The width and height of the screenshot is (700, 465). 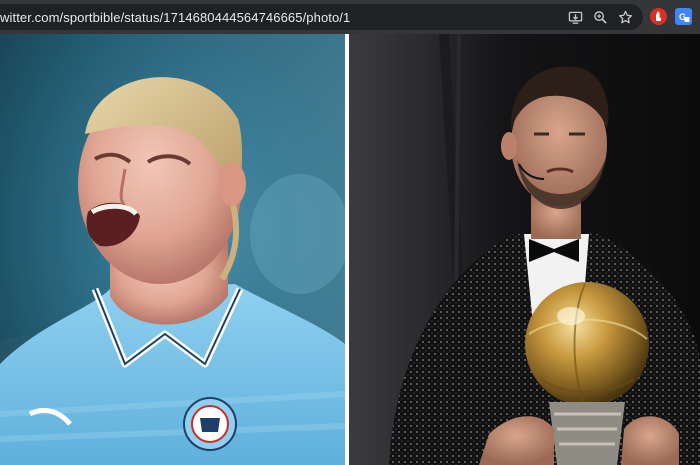 I want to click on install-app-icon, so click(x=575, y=17).